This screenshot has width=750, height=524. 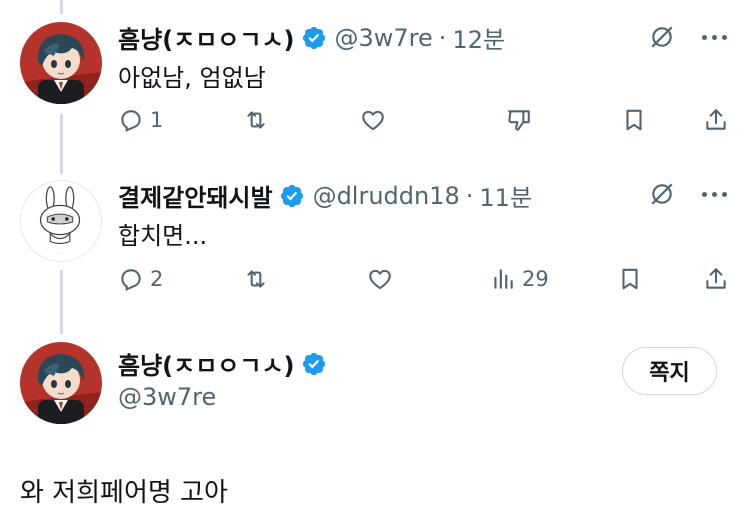 I want to click on author-name: 결제같안돼시발, so click(x=195, y=195).